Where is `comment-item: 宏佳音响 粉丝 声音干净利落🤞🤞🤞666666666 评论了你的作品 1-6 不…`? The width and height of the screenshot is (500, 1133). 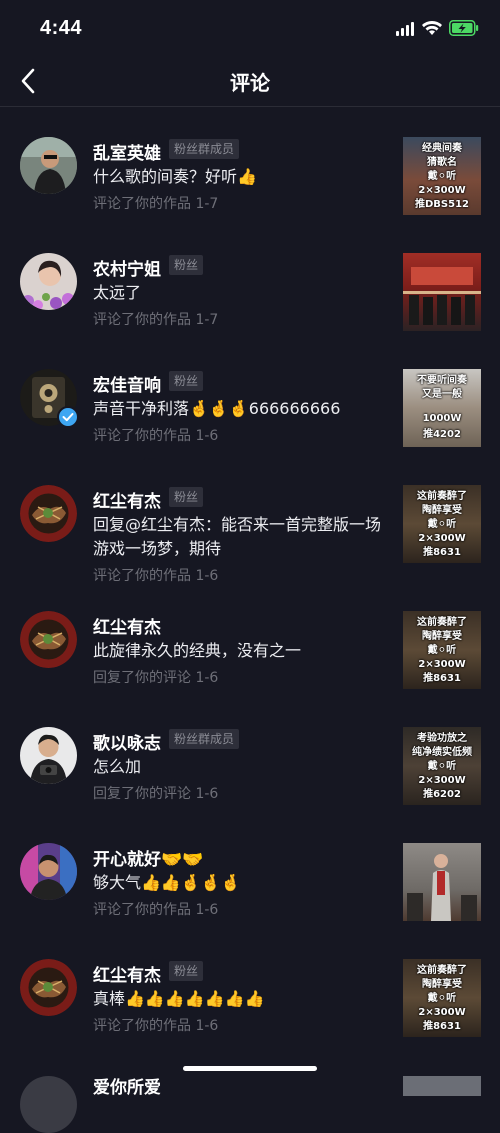
comment-item: 宏佳音响 粉丝 声音干净利落🤞🤞🤞666666666 评论了你的作品 1-6 不… is located at coordinates (250, 394).